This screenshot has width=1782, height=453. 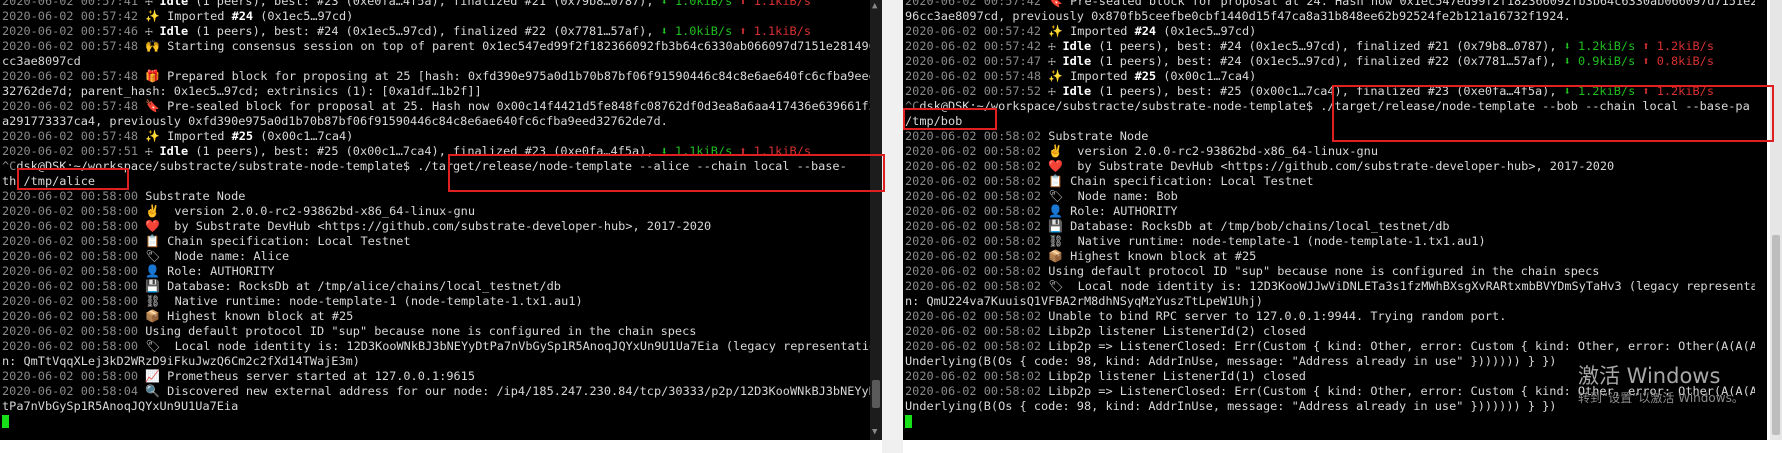 I want to click on log-text: 🏷 Node name: Bob, so click(x=1113, y=196).